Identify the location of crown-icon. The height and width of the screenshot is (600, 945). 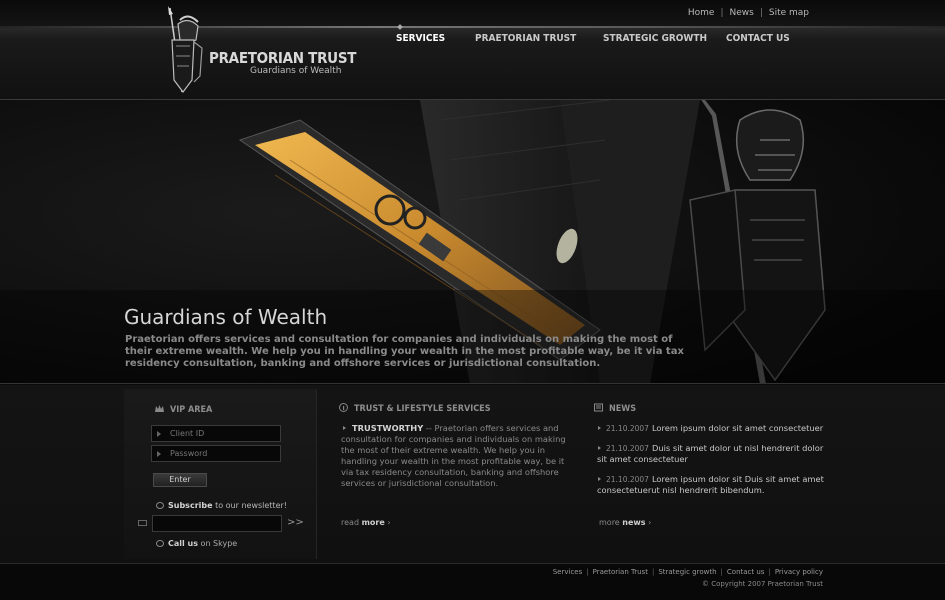
(159, 408).